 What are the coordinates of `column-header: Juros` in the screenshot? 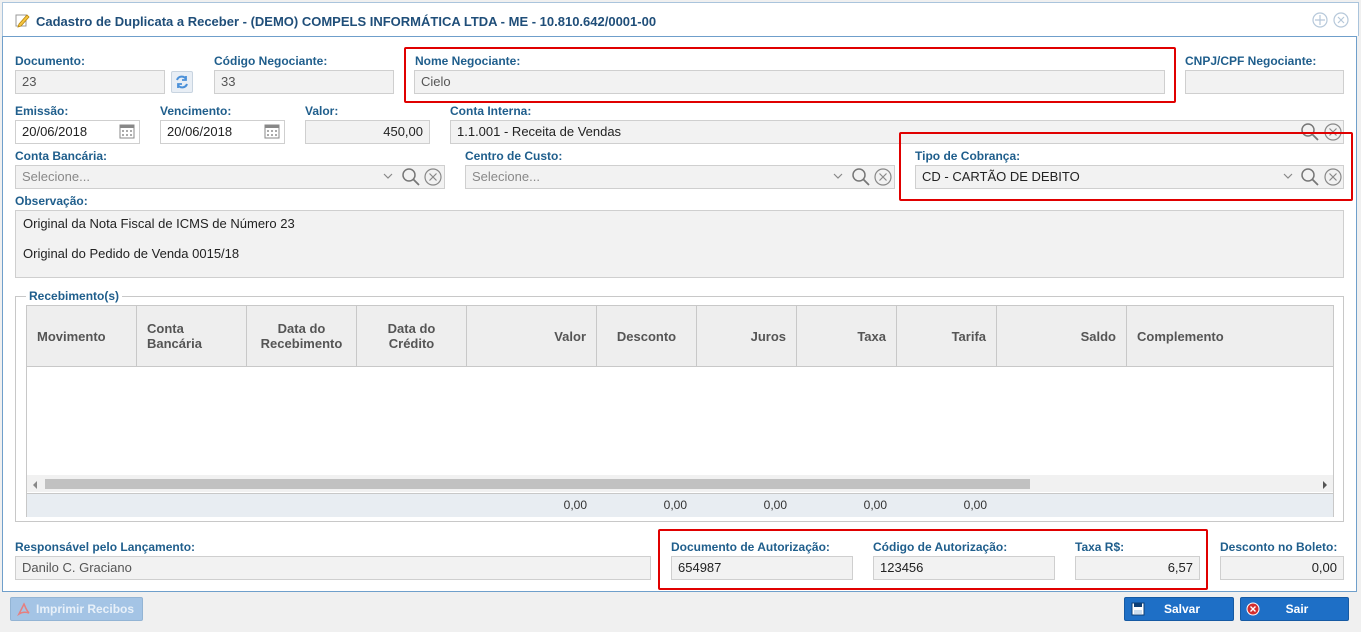 It's located at (747, 336).